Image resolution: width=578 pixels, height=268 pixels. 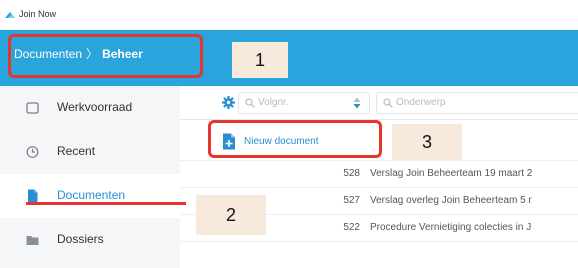 I want to click on sidebar-item-werkvoorraad: Werkvoorraad, so click(x=90, y=108).